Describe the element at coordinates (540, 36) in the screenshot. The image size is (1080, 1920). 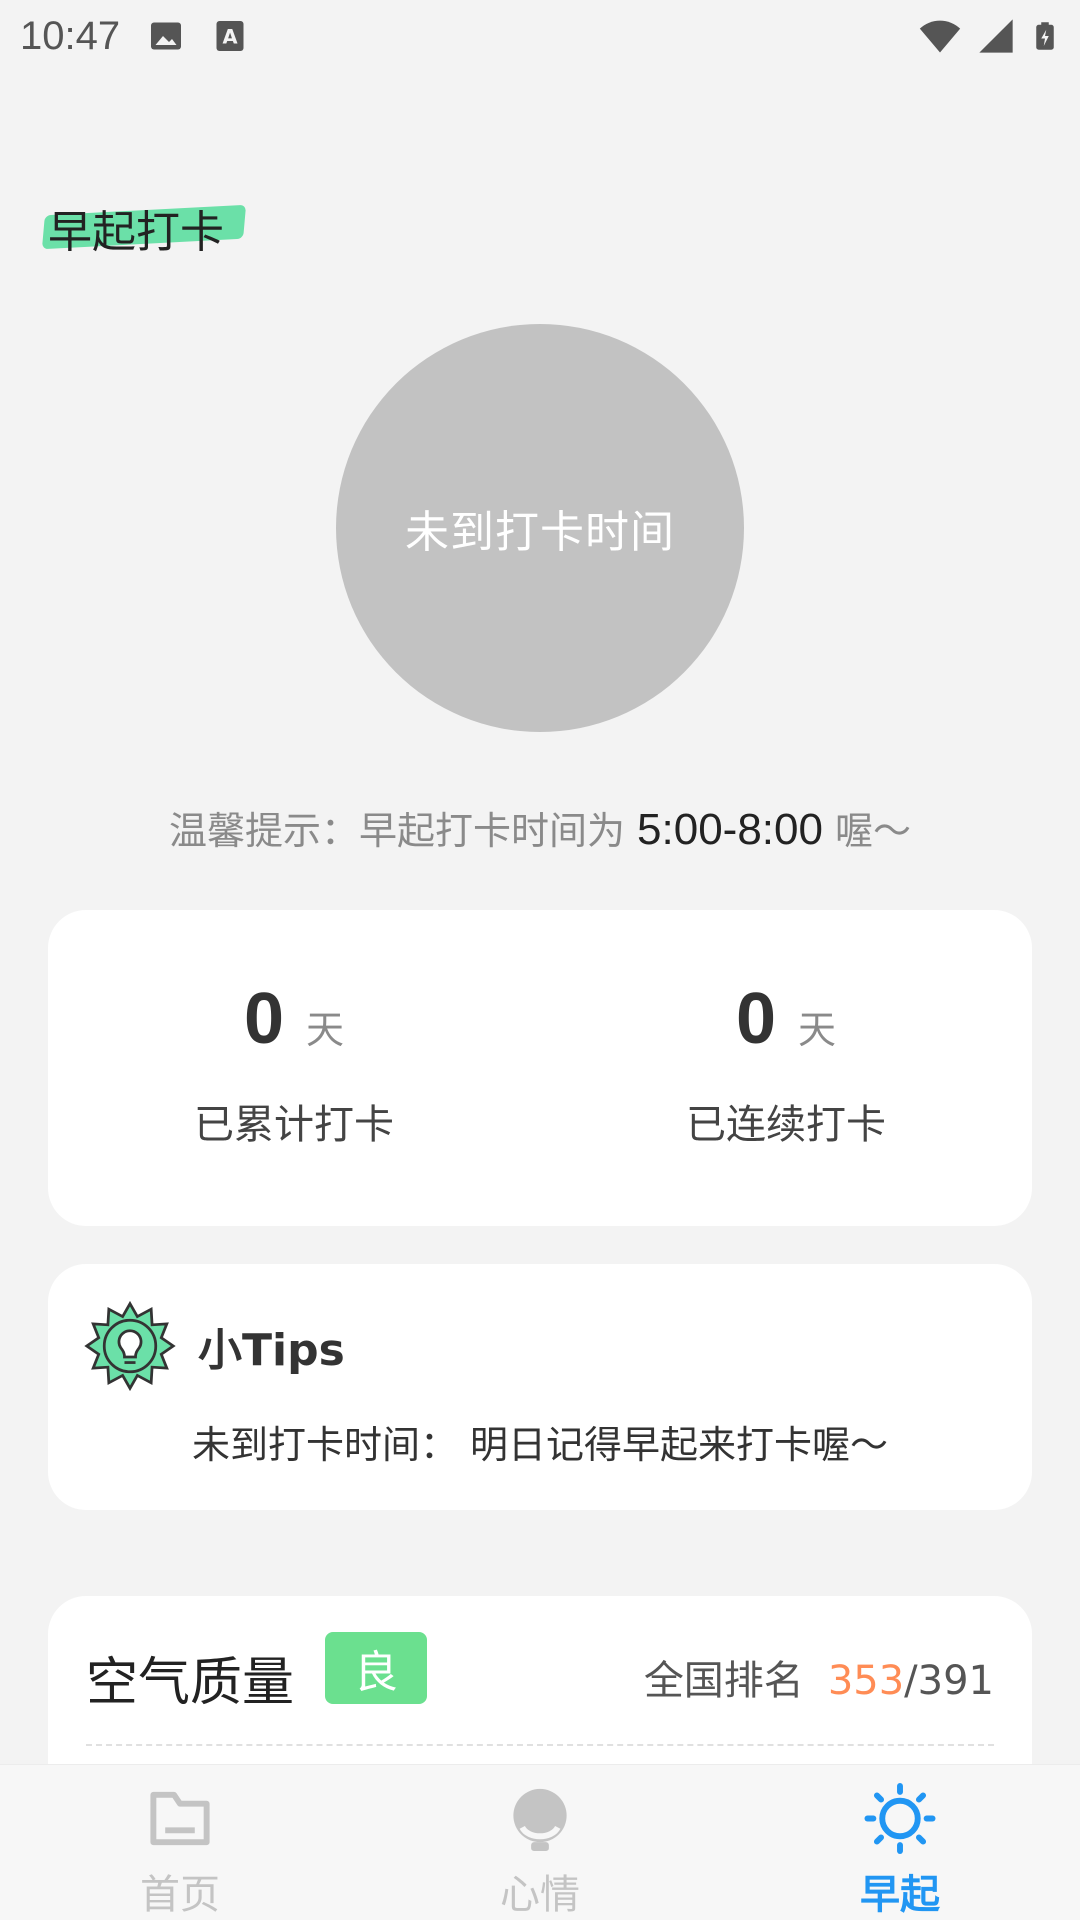
I see `status-bar: 10:47 A` at that location.